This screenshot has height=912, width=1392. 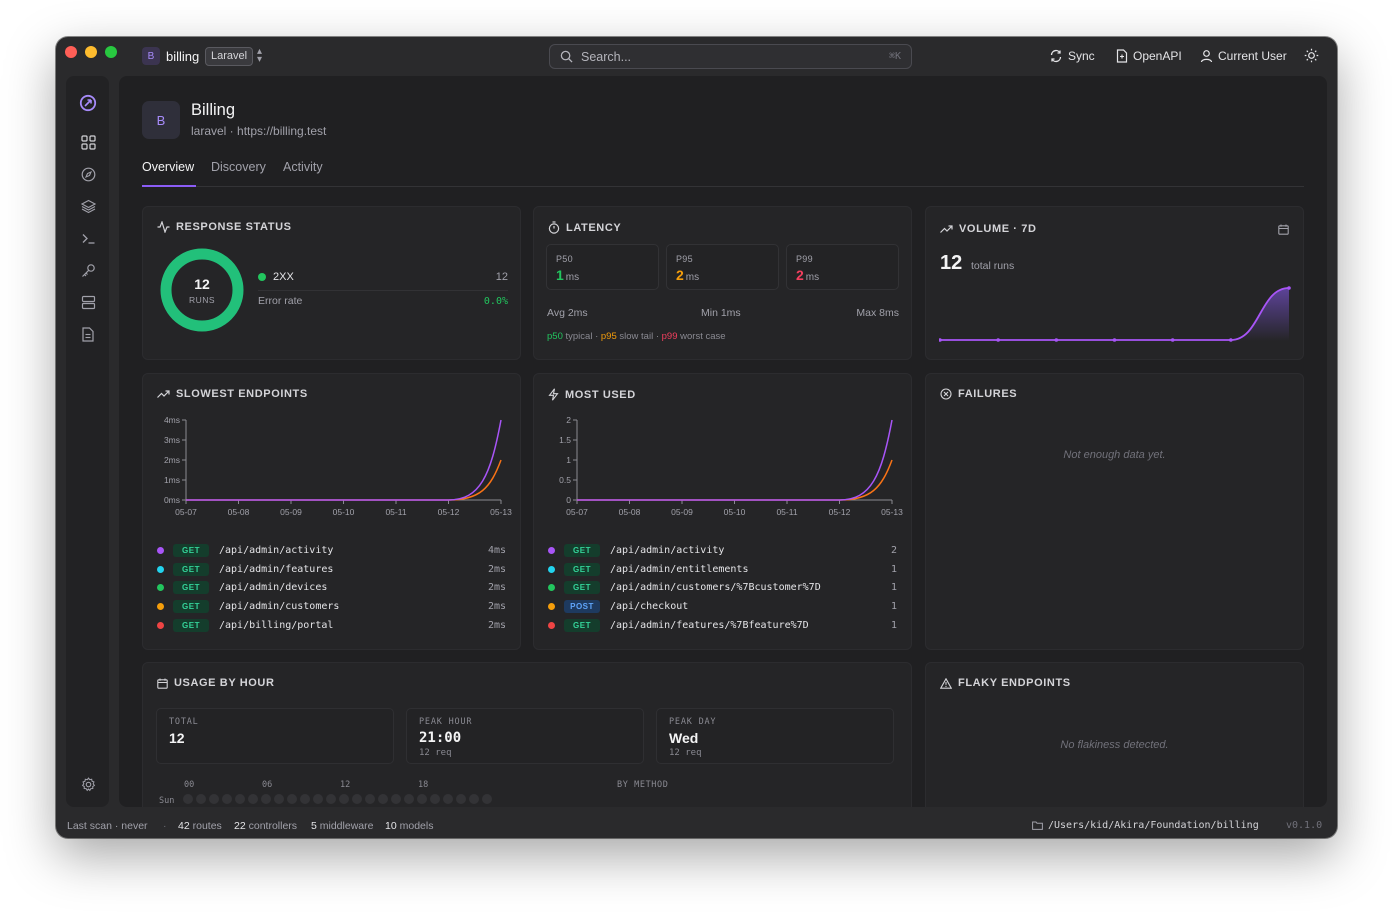 I want to click on search-input: Search... ⌘K, so click(x=730, y=56).